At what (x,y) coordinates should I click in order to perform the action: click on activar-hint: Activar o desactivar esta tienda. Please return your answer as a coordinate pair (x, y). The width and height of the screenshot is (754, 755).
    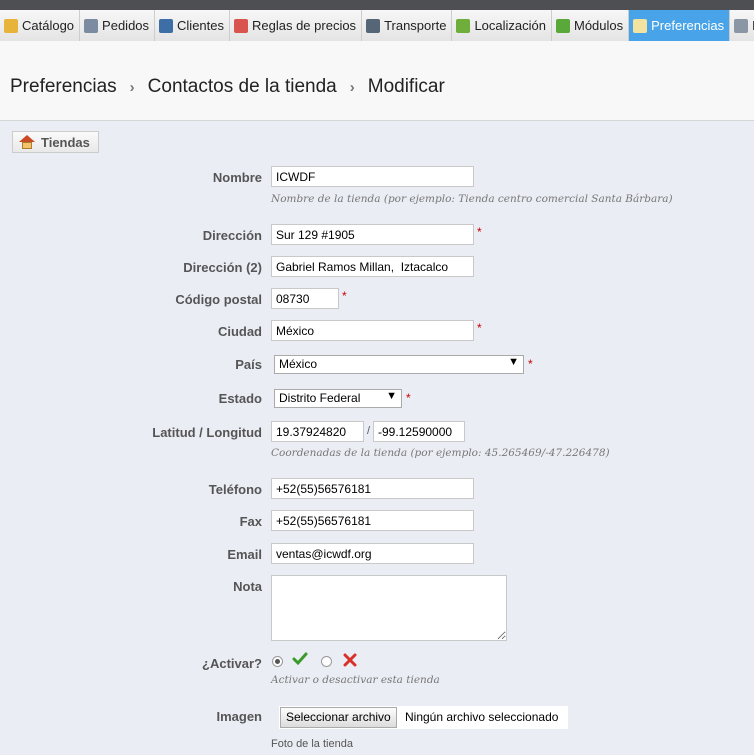
    Looking at the image, I should click on (355, 680).